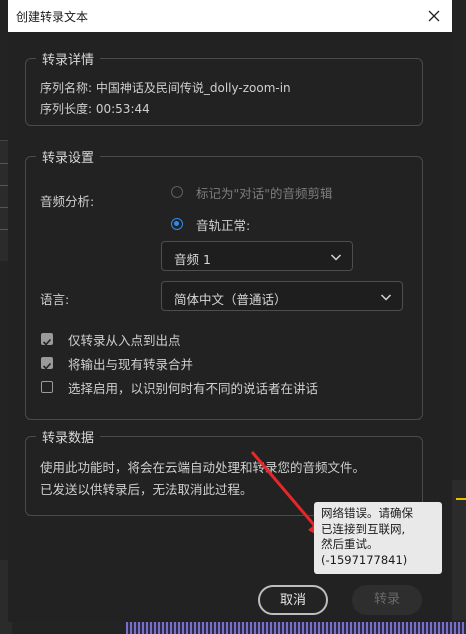 This screenshot has width=466, height=634. Describe the element at coordinates (124, 340) in the screenshot. I see `checkbox-in-out-label: 仅转录从入点到出点` at that location.